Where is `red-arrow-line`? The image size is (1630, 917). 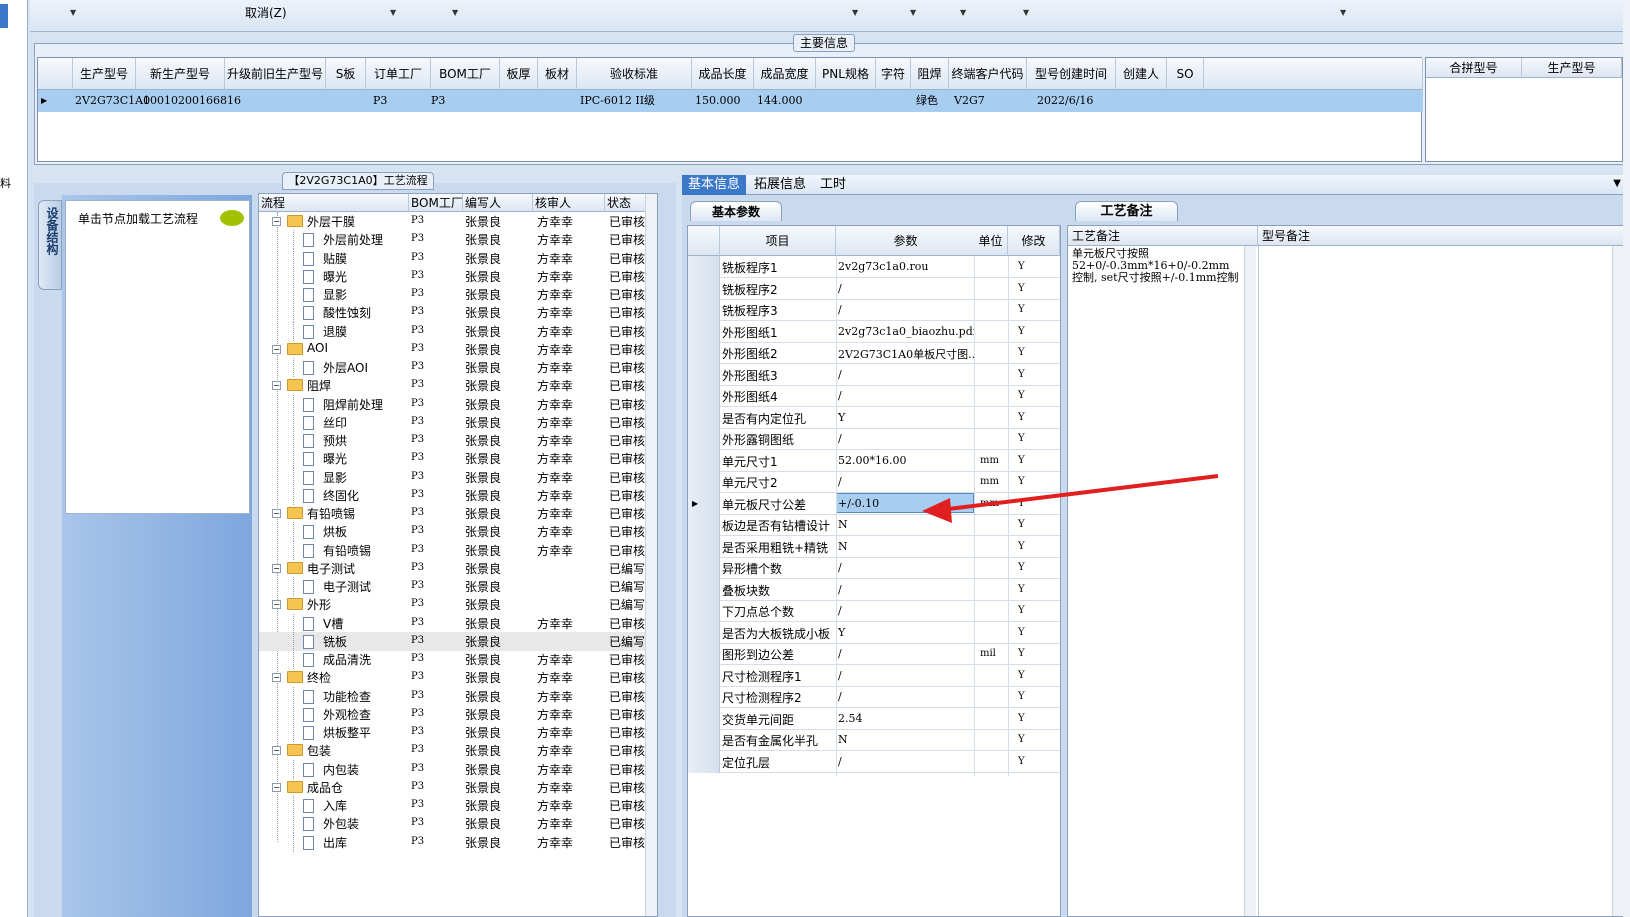
red-arrow-line is located at coordinates (1079, 493).